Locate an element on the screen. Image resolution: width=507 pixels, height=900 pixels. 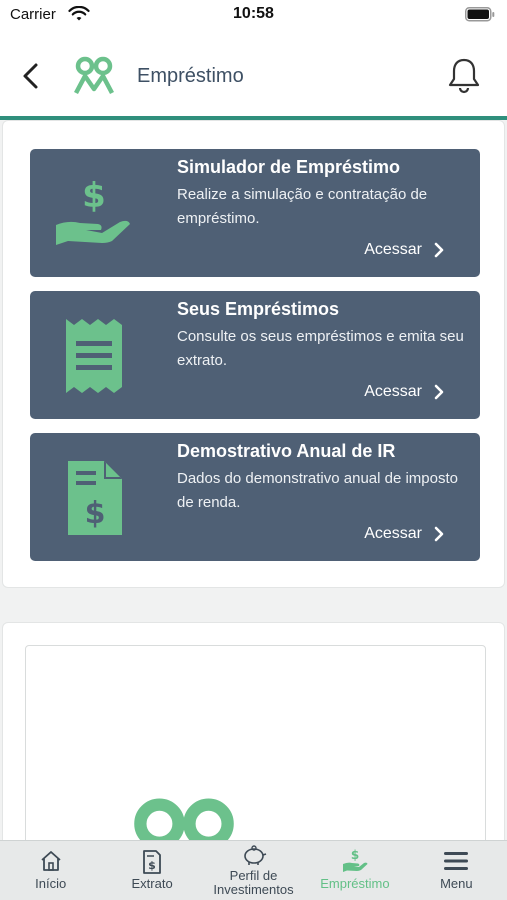
battery-icon is located at coordinates (480, 17).